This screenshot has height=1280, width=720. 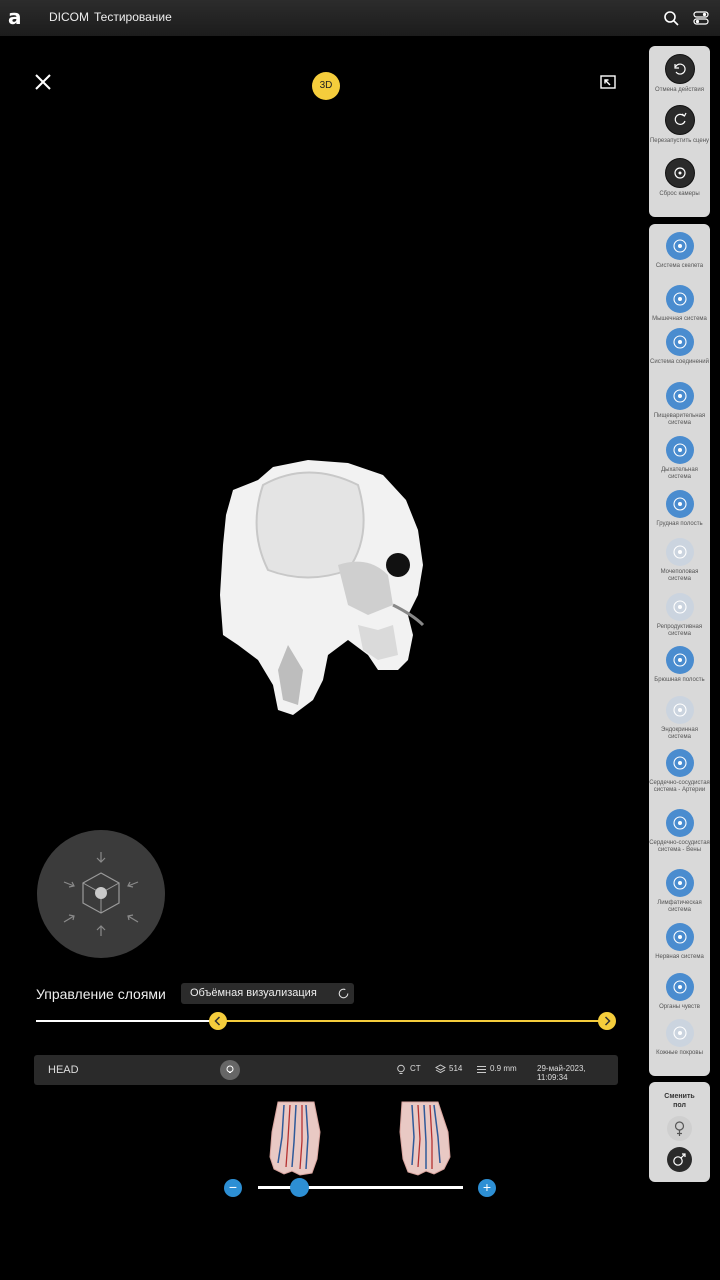 I want to click on system-button-14: Органы чувств, so click(x=679, y=992).